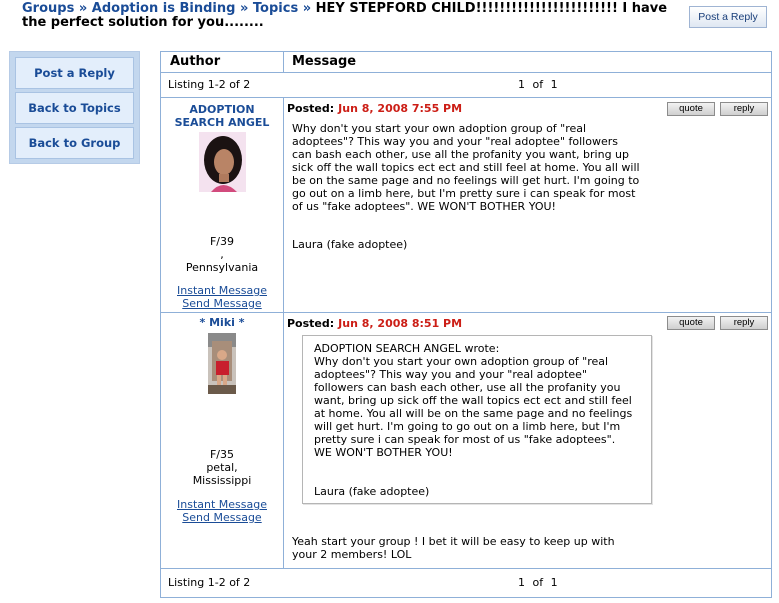  I want to click on message-signature: Laura (fake adoptee), so click(350, 244).